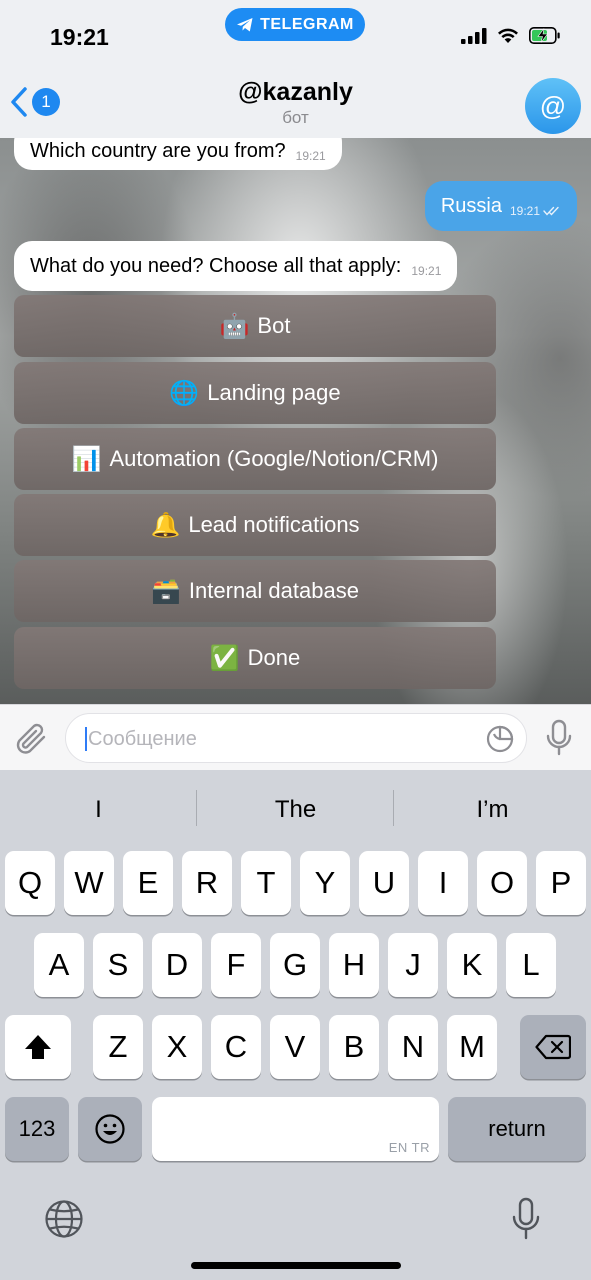 The width and height of the screenshot is (591, 1280). Describe the element at coordinates (296, 1265) in the screenshot. I see `home-indicator` at that location.